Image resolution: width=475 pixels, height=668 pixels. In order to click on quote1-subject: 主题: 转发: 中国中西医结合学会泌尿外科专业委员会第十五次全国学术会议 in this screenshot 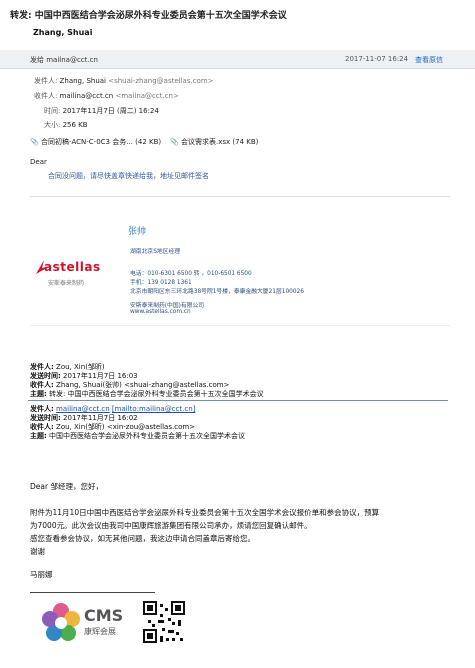, I will do `click(147, 394)`.